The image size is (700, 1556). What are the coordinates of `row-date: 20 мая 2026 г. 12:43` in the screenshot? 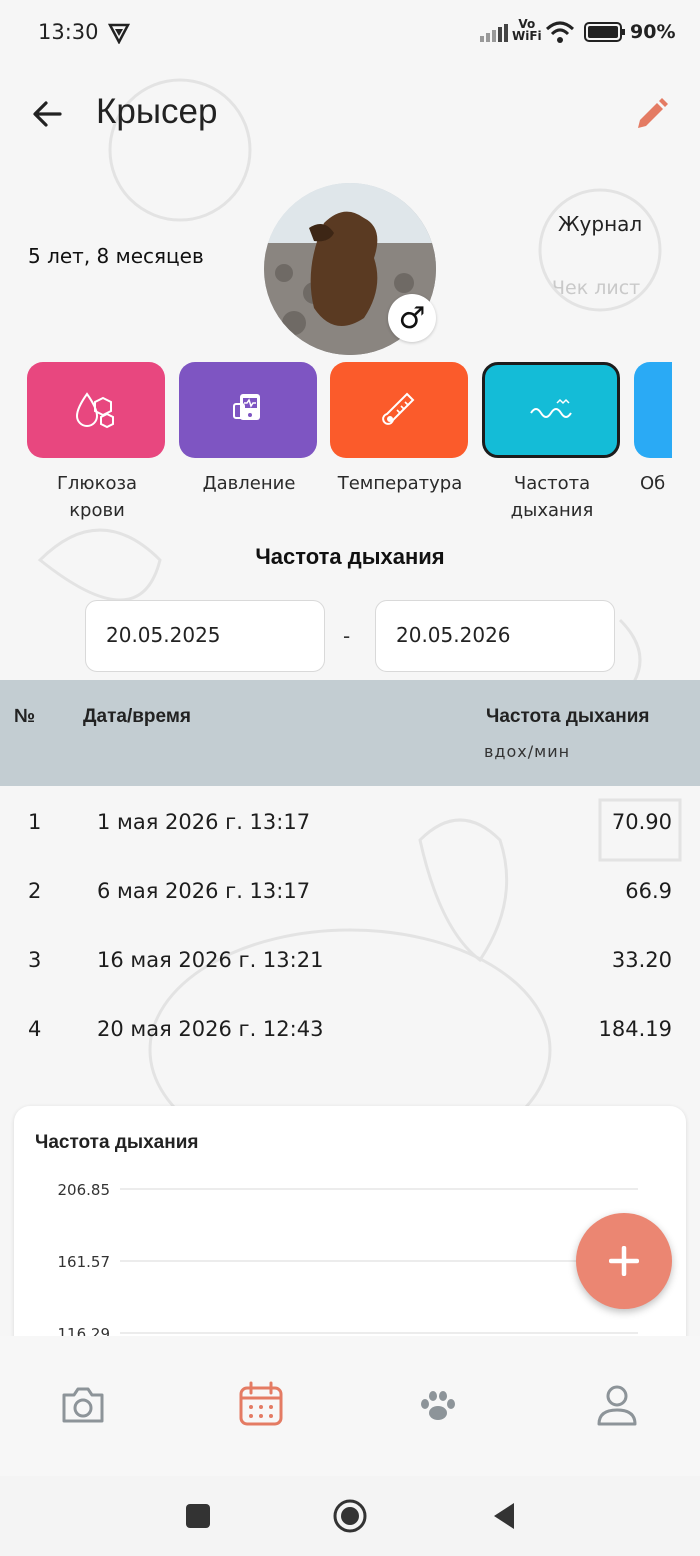 It's located at (210, 1029).